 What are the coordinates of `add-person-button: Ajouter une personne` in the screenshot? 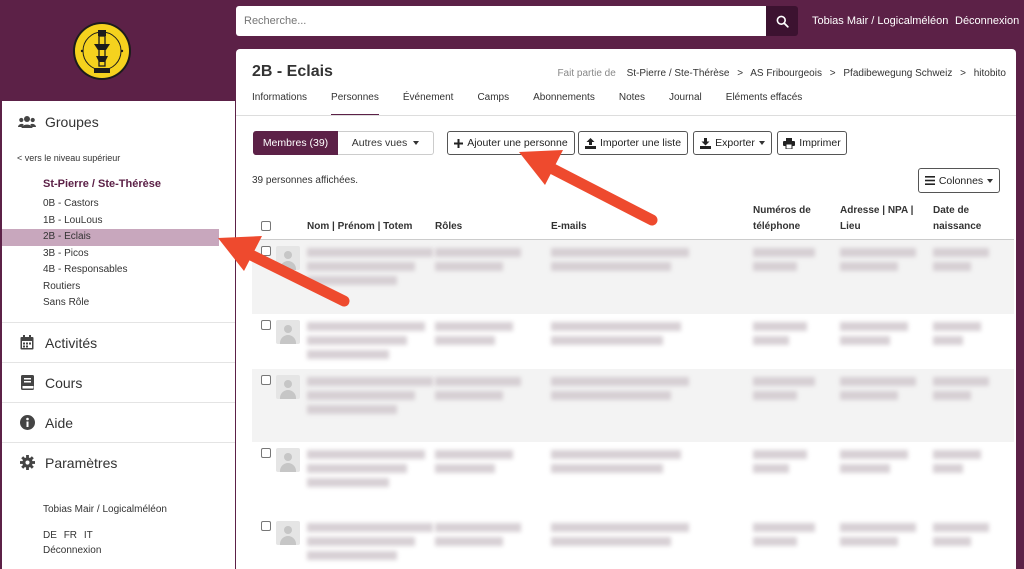 It's located at (511, 143).